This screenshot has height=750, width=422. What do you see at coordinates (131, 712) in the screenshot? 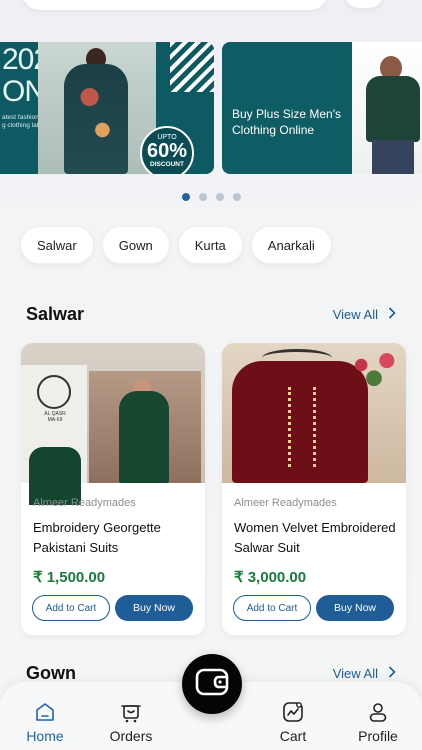
I see `shopping-bag-icon` at bounding box center [131, 712].